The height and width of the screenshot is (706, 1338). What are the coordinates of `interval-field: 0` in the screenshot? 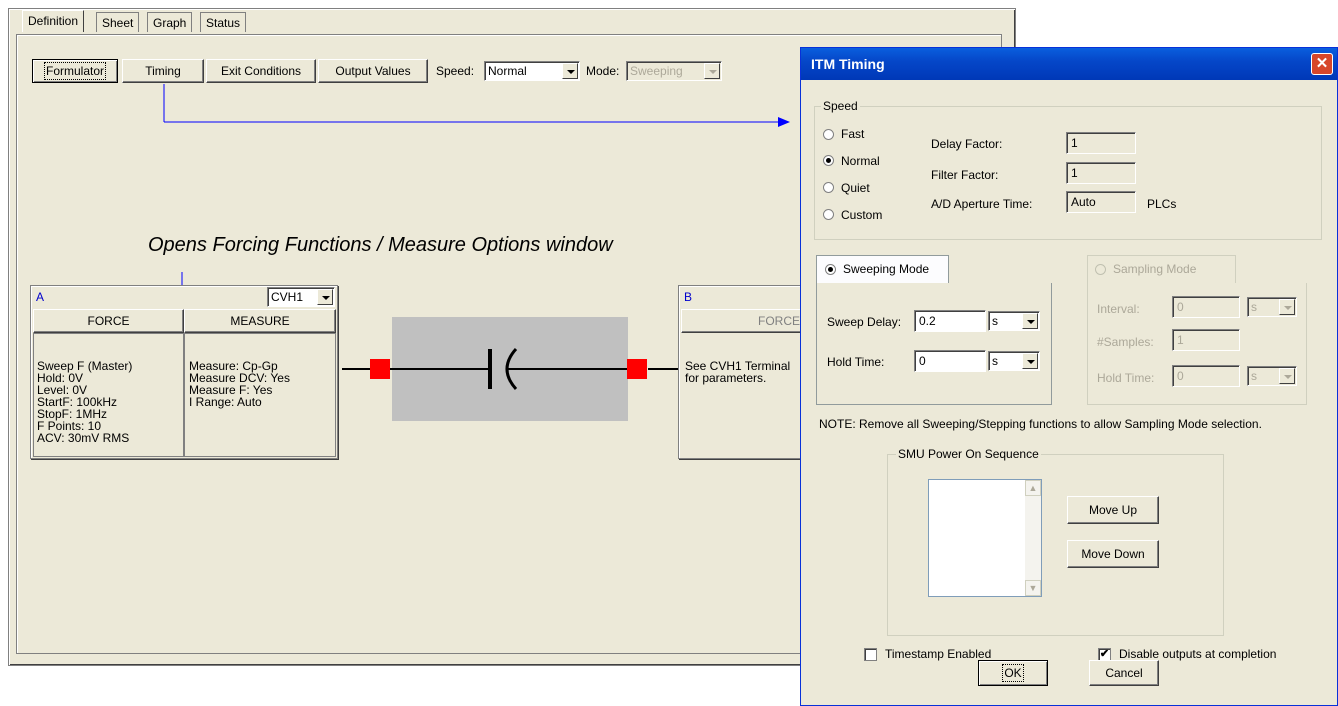 It's located at (1206, 307).